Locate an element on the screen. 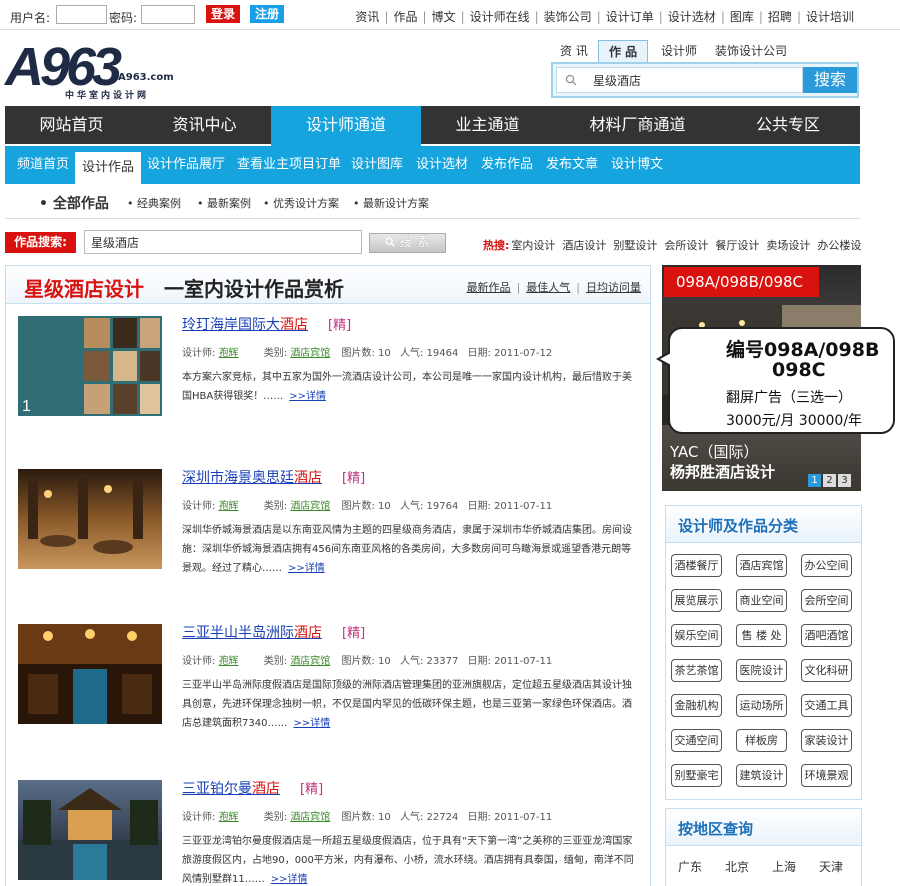 Image resolution: width=900 pixels, height=886 pixels. top-link: 招聘 is located at coordinates (780, 17).